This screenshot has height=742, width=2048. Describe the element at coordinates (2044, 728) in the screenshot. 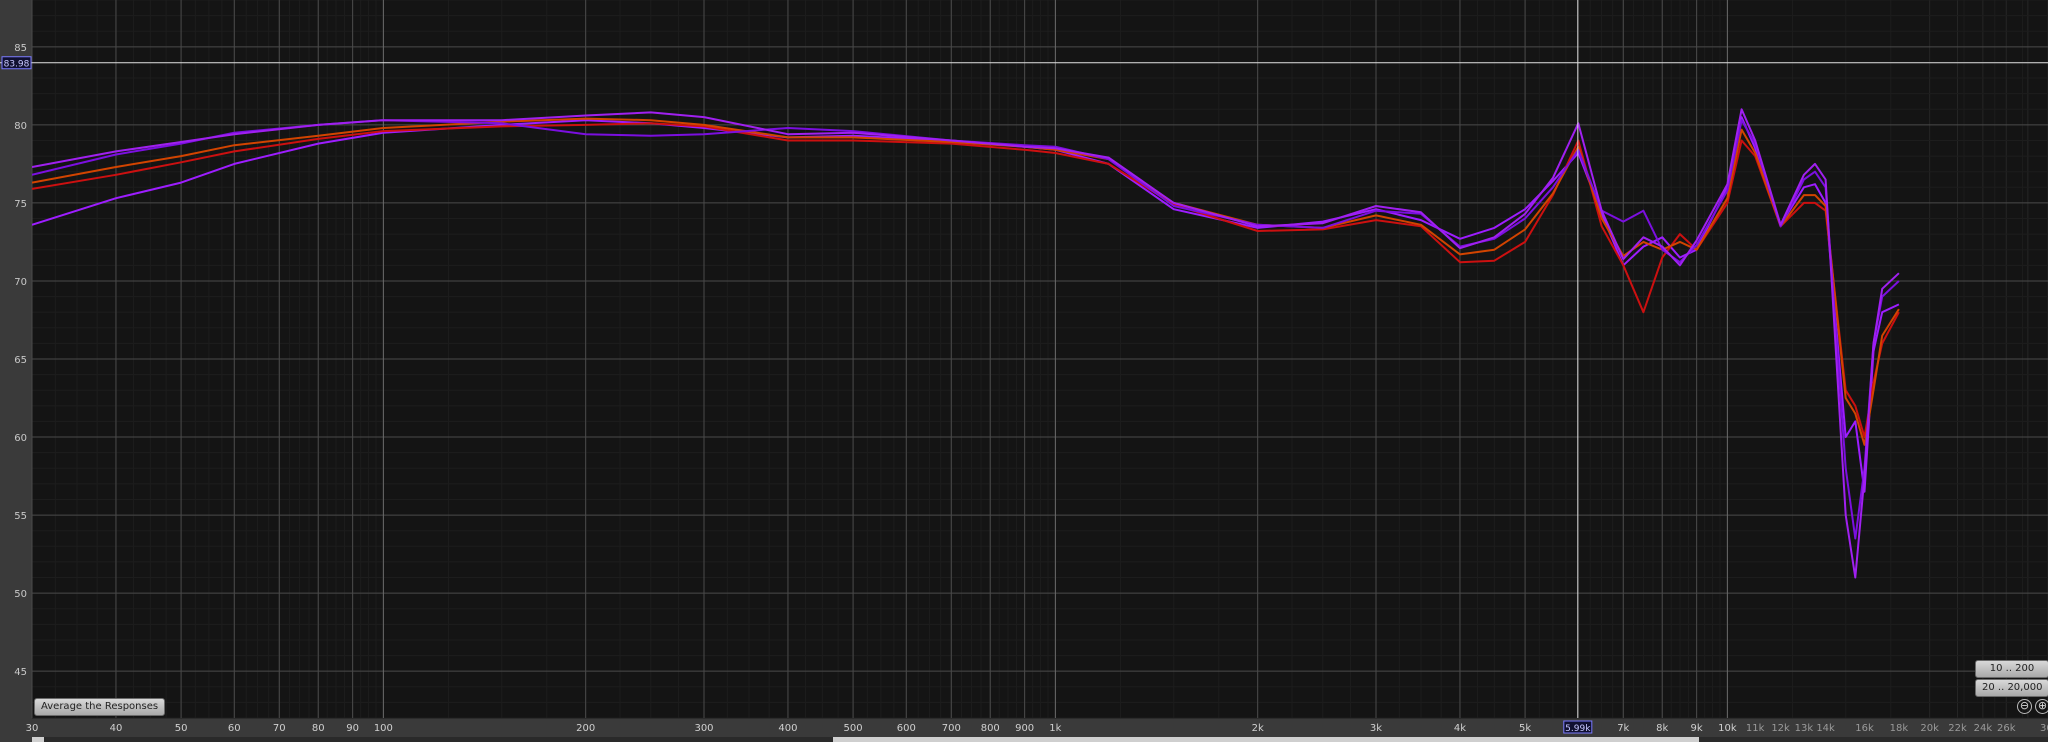

I see `x-tick-label: 30,` at that location.